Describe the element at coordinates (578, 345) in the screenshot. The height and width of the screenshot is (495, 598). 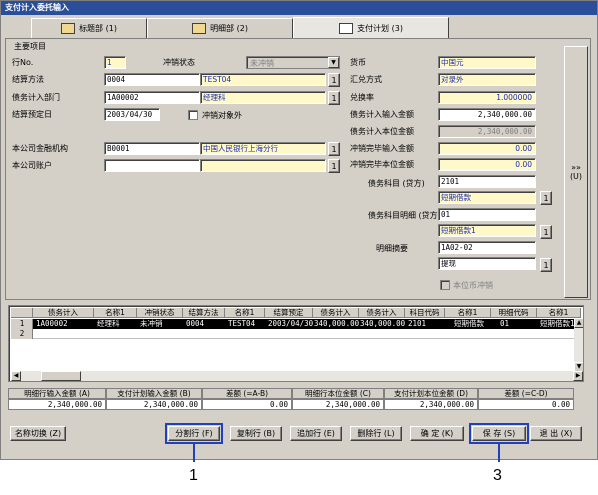
I see `vertical-scrollbar: ▲ ▼` at that location.